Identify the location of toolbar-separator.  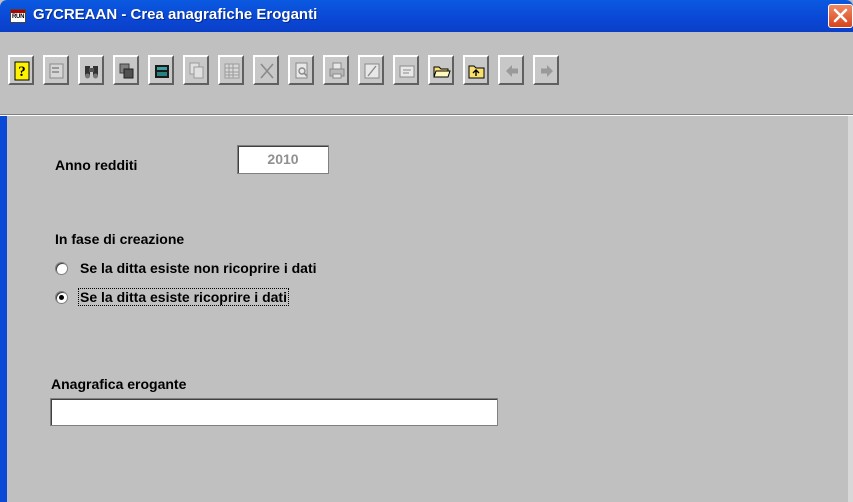
(426, 115).